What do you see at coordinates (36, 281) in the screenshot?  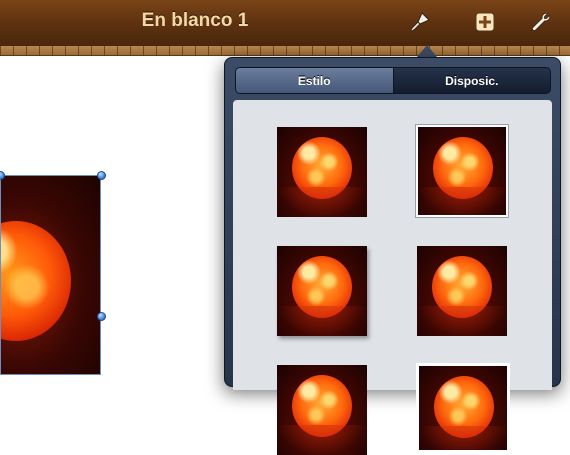 I see `lamp-image` at bounding box center [36, 281].